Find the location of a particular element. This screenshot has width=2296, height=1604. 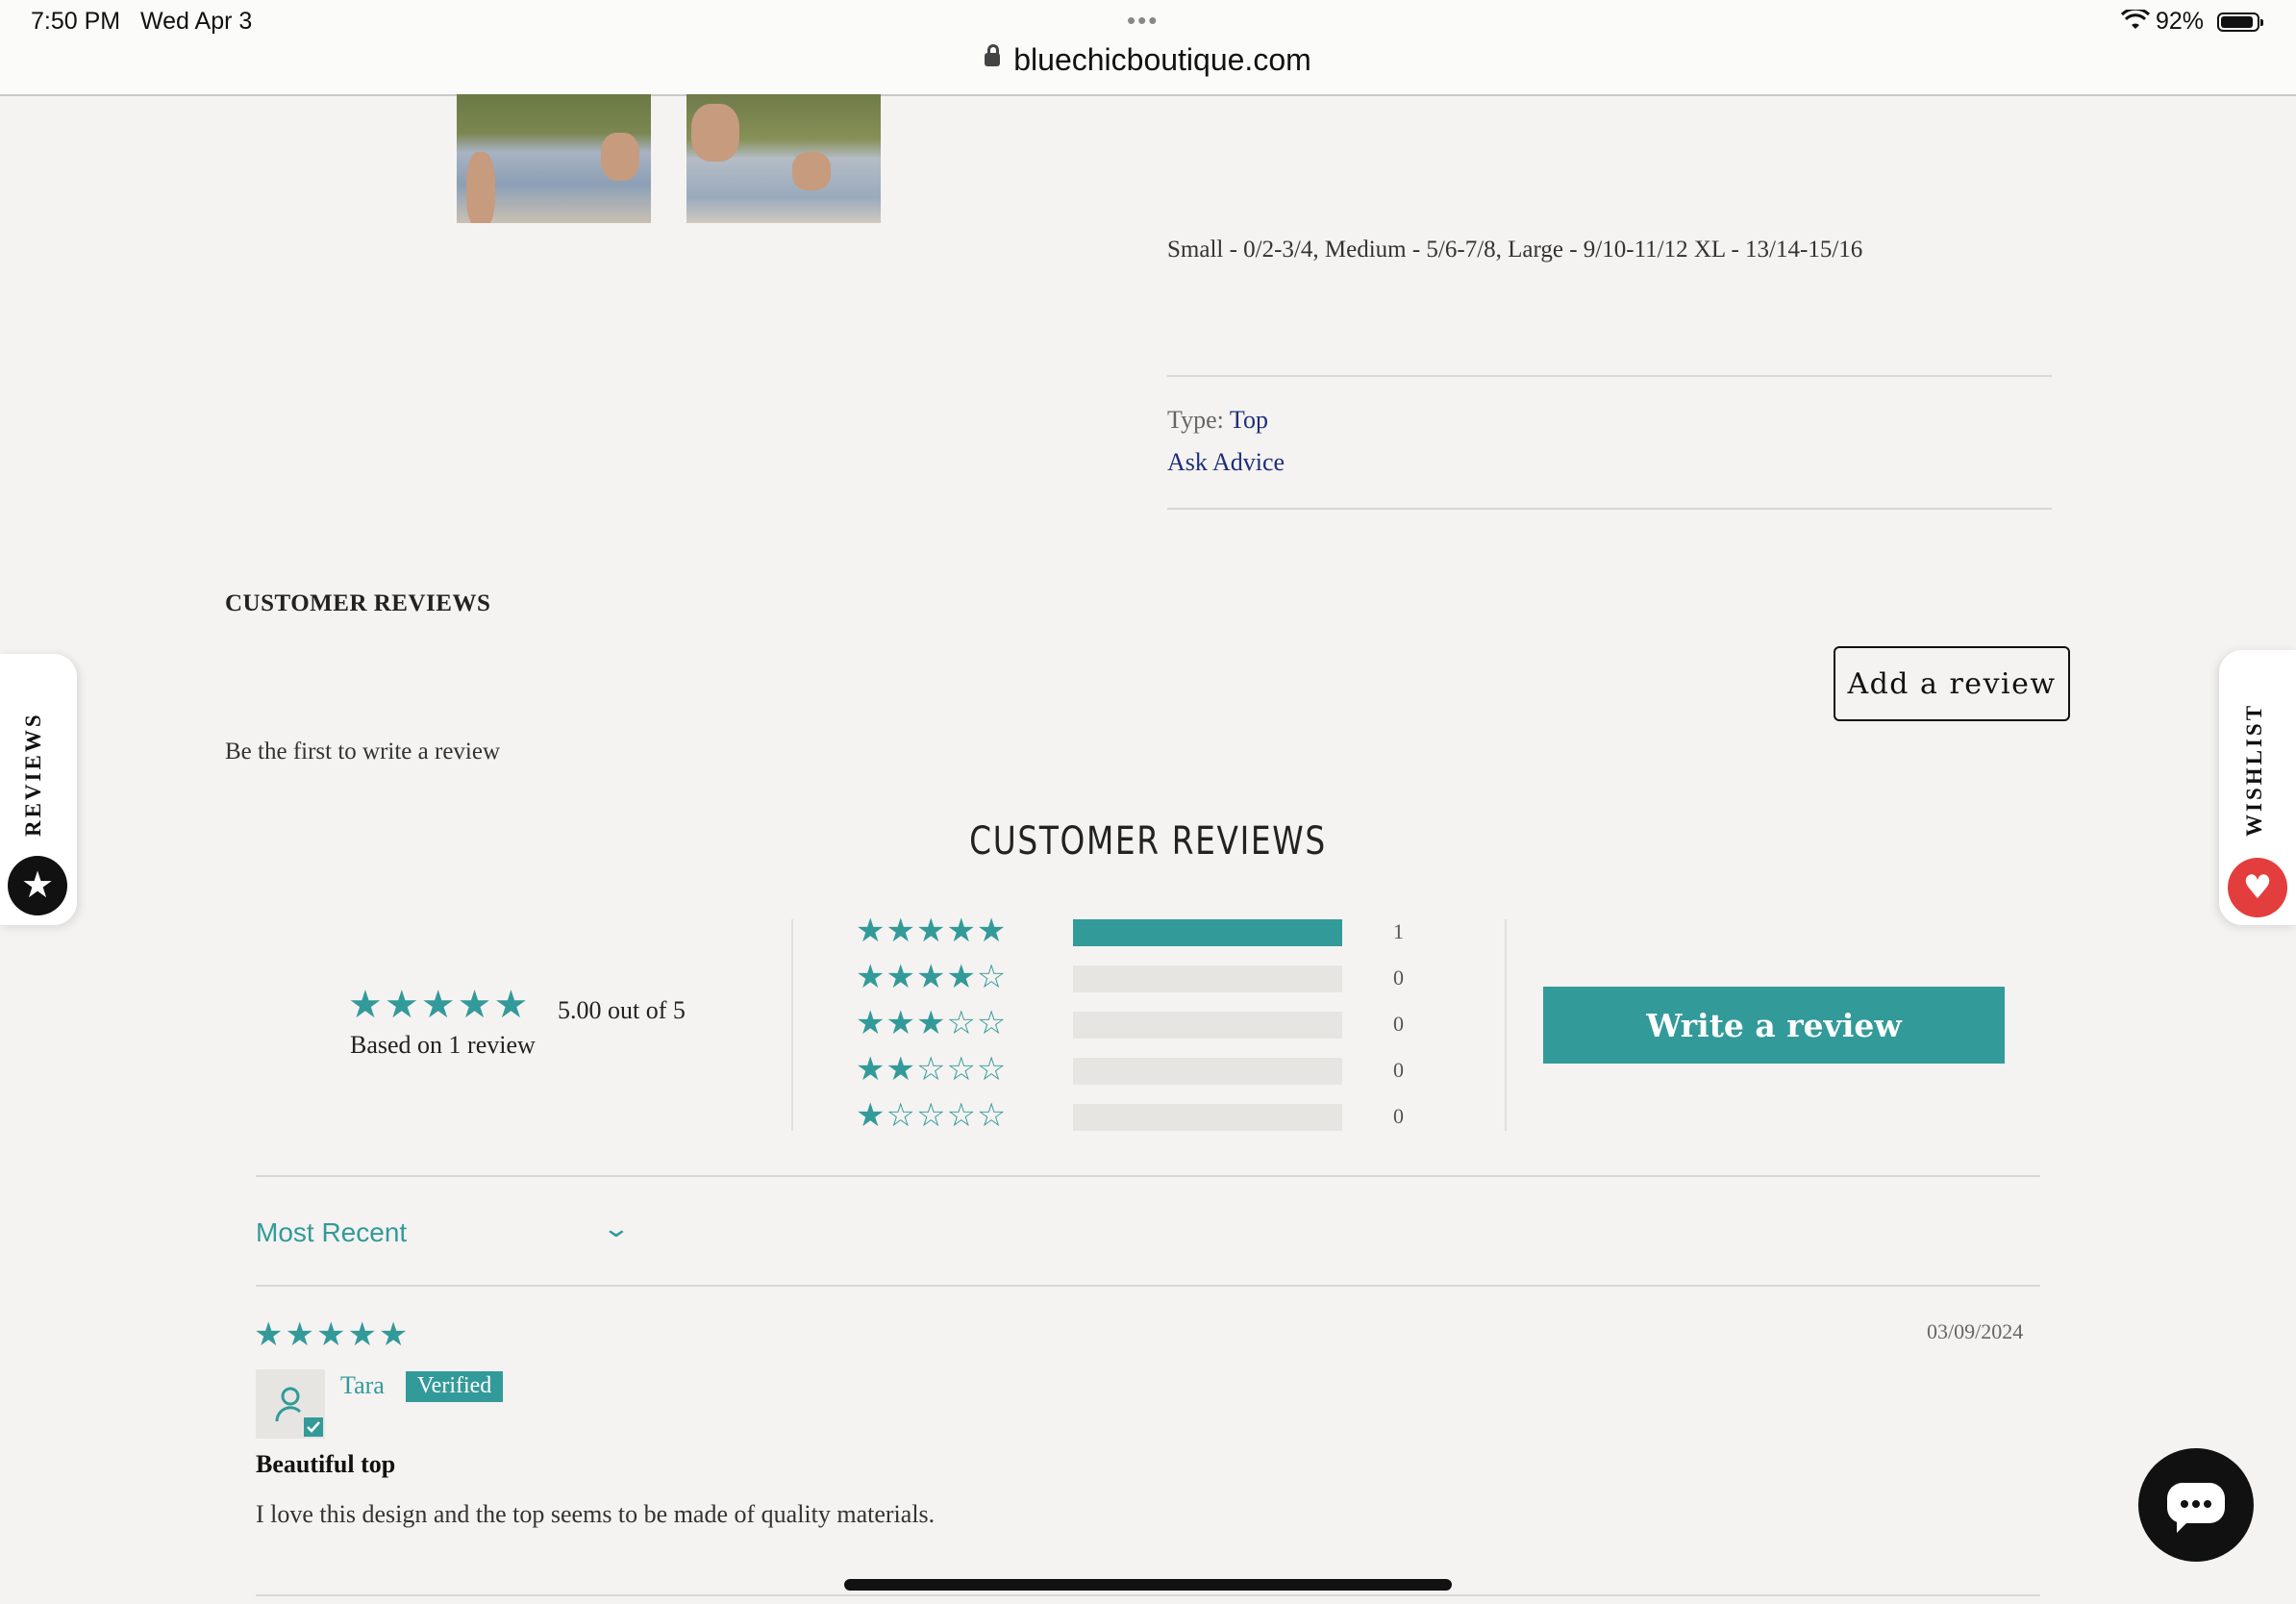

url-text: bluechicboutique.com is located at coordinates (1162, 59).